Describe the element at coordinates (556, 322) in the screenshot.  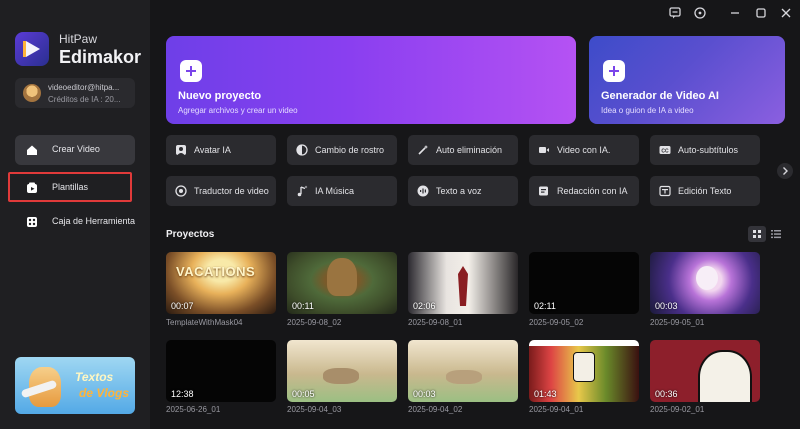
I see `project-name: 2025-09-05_02` at that location.